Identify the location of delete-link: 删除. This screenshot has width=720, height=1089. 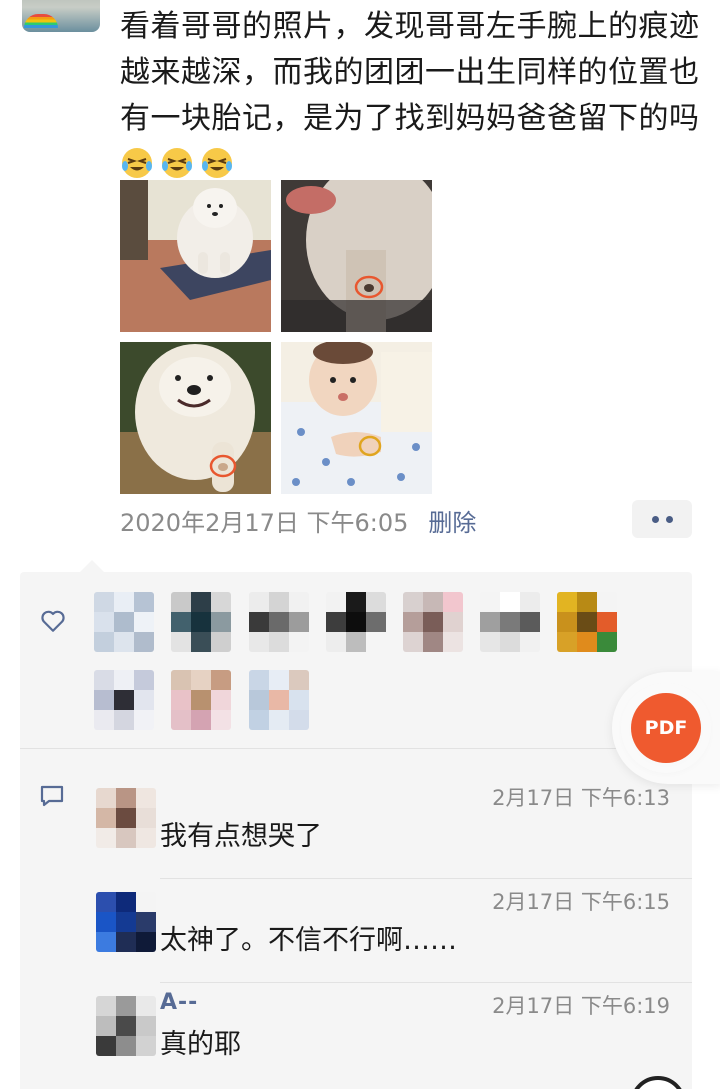
(452, 520).